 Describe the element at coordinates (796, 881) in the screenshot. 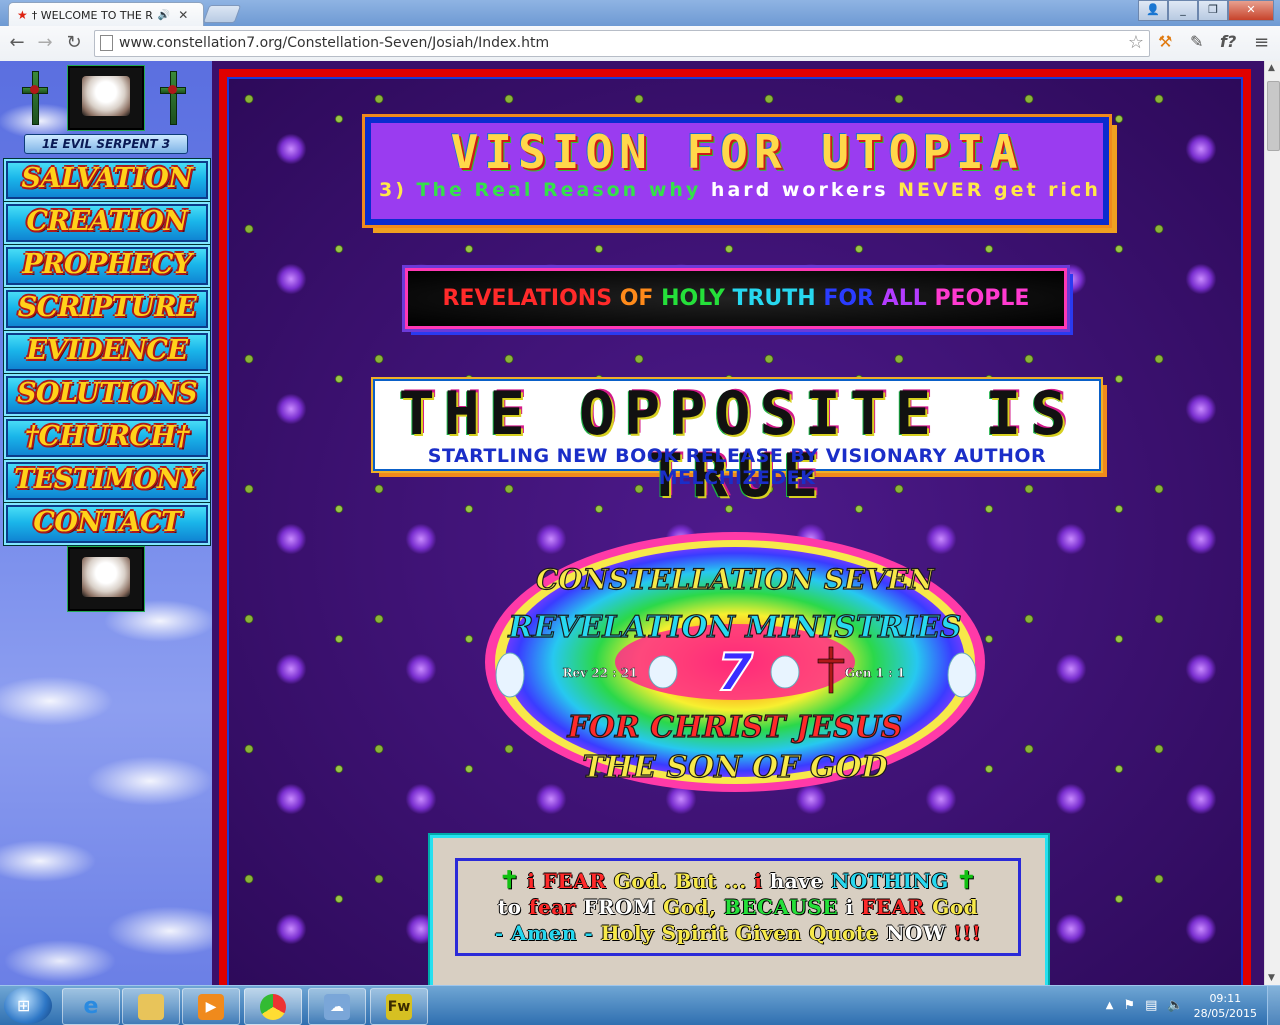

I see `q1-w5: have` at that location.